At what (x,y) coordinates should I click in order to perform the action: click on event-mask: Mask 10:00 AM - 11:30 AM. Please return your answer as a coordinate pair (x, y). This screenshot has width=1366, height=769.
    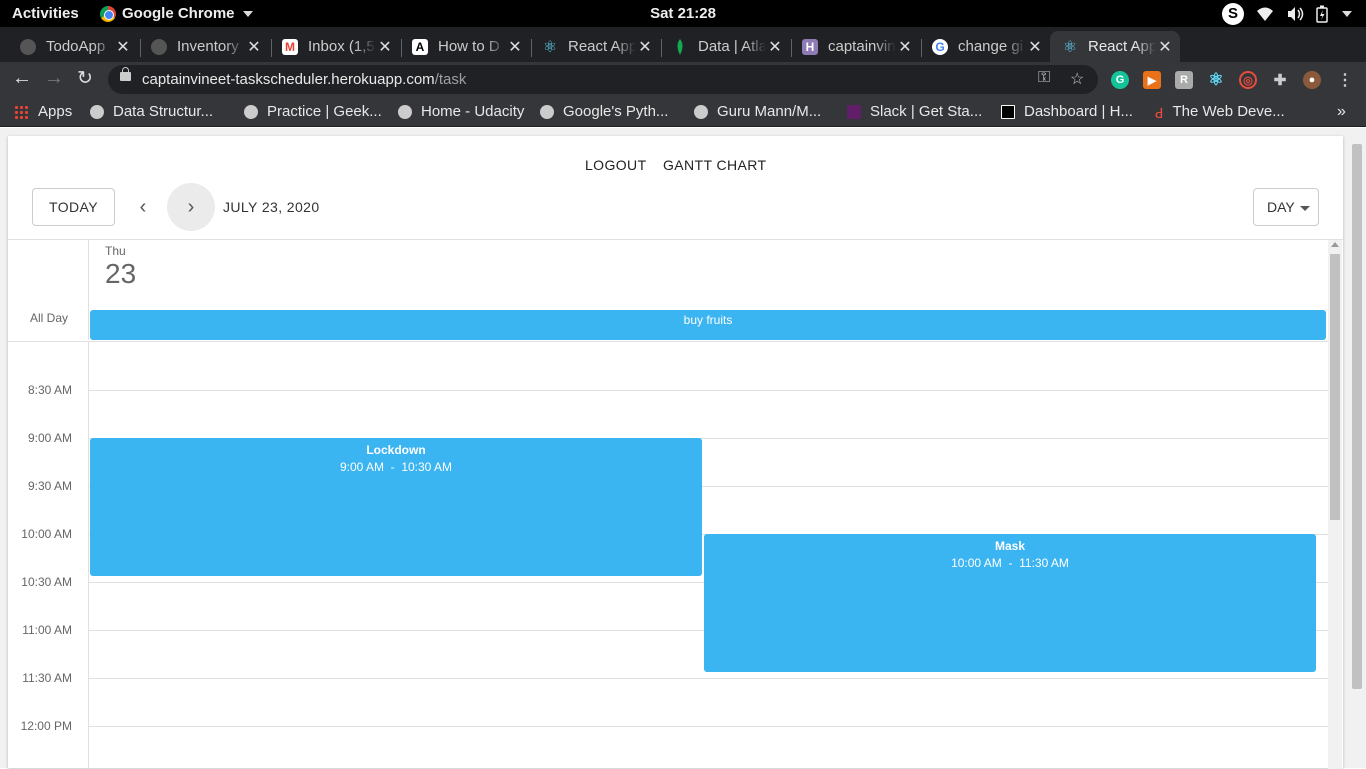
    Looking at the image, I should click on (1010, 603).